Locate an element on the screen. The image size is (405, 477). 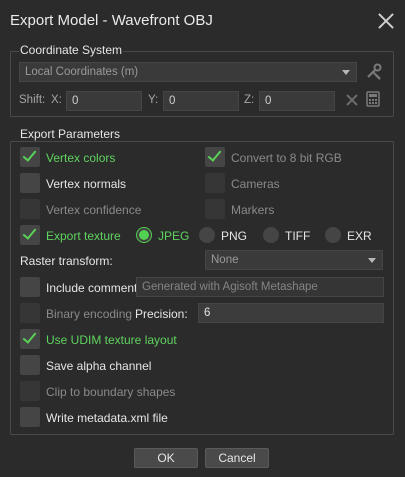
precision-input: 6 is located at coordinates (291, 313).